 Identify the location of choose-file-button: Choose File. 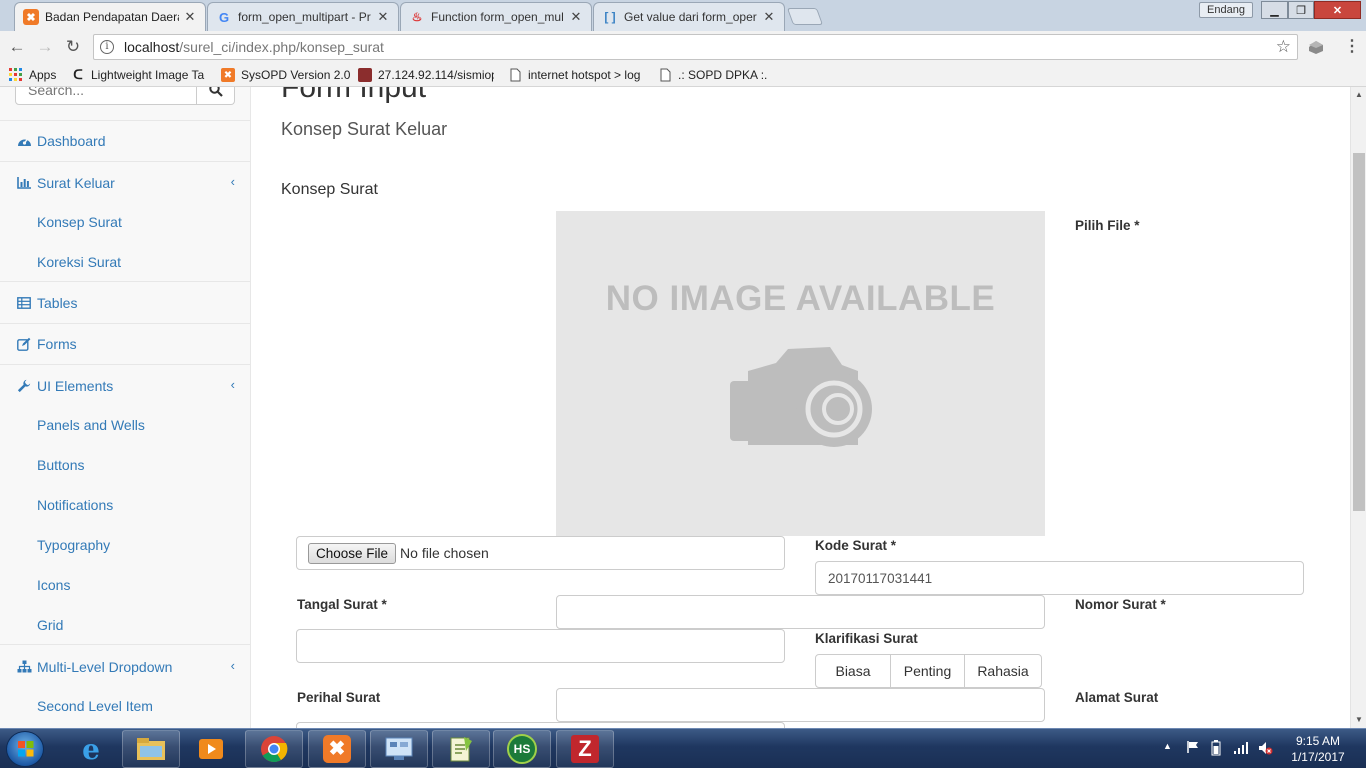
(352, 553).